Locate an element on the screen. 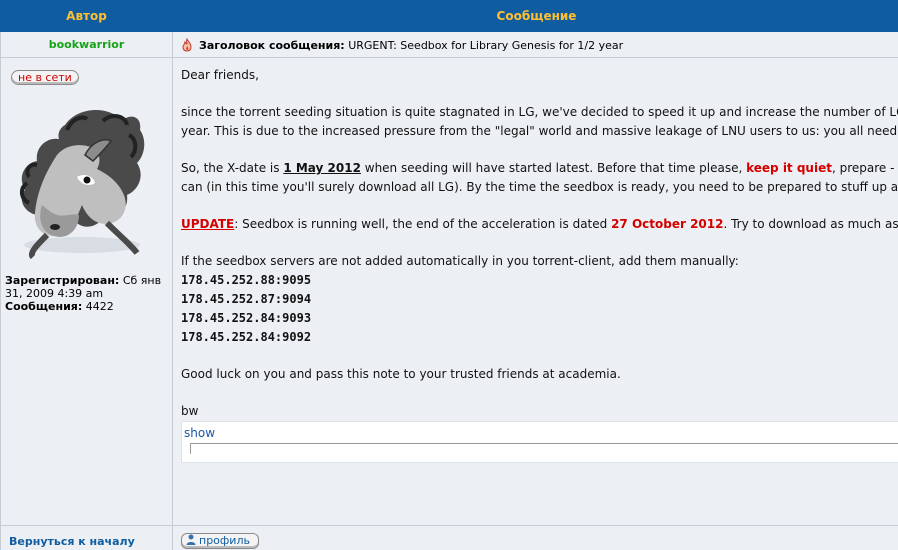 The width and height of the screenshot is (898, 550). message-column-header: Сообщение is located at coordinates (535, 16).